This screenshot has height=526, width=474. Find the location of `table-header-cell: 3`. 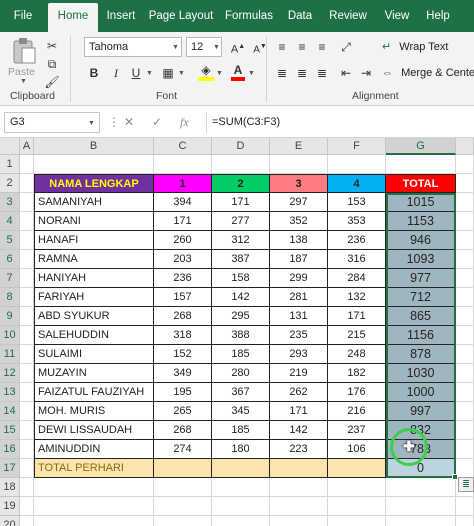

table-header-cell: 3 is located at coordinates (299, 183).